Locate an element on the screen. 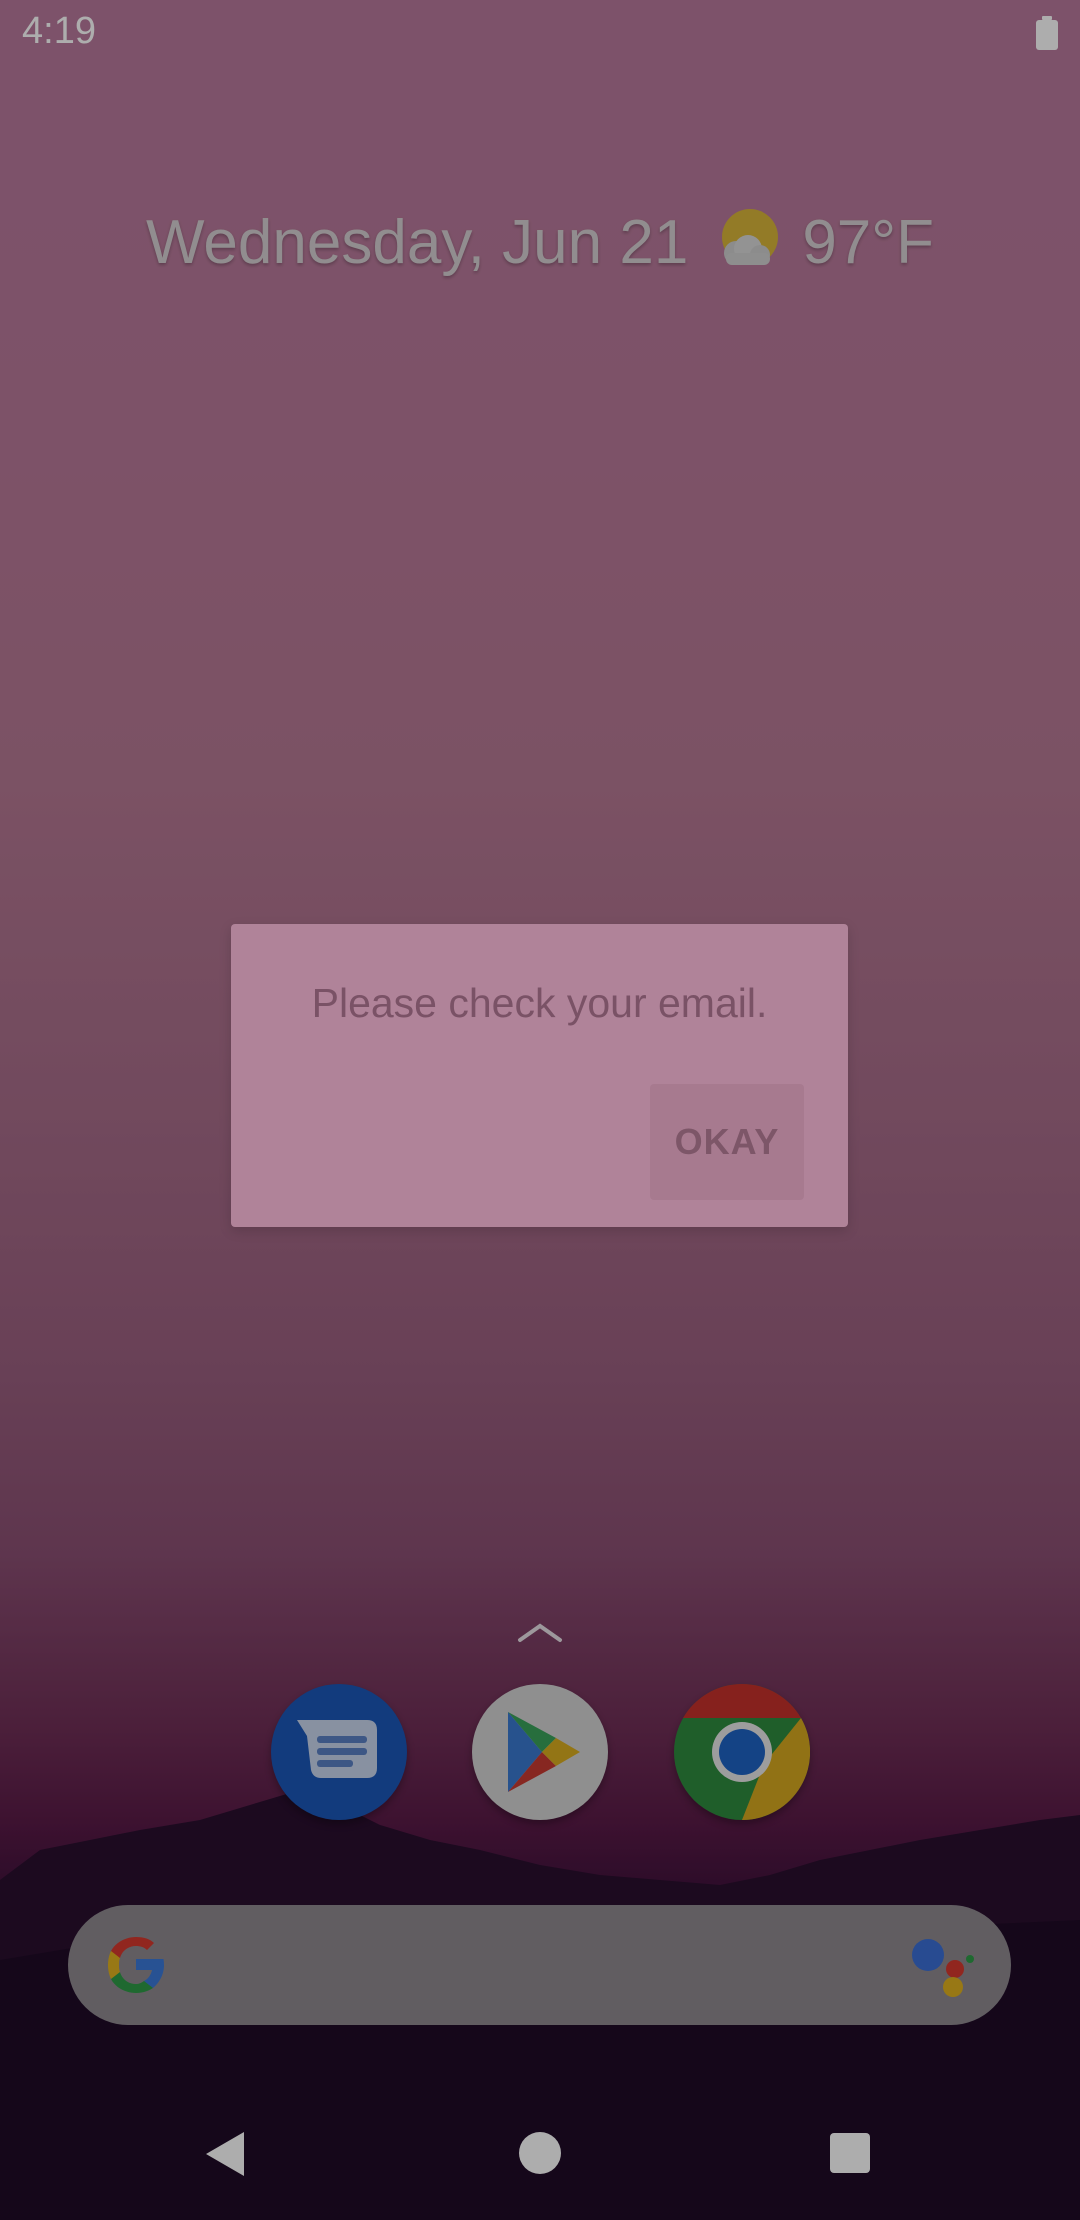  dialog-message: Please check your email. is located at coordinates (539, 1003).